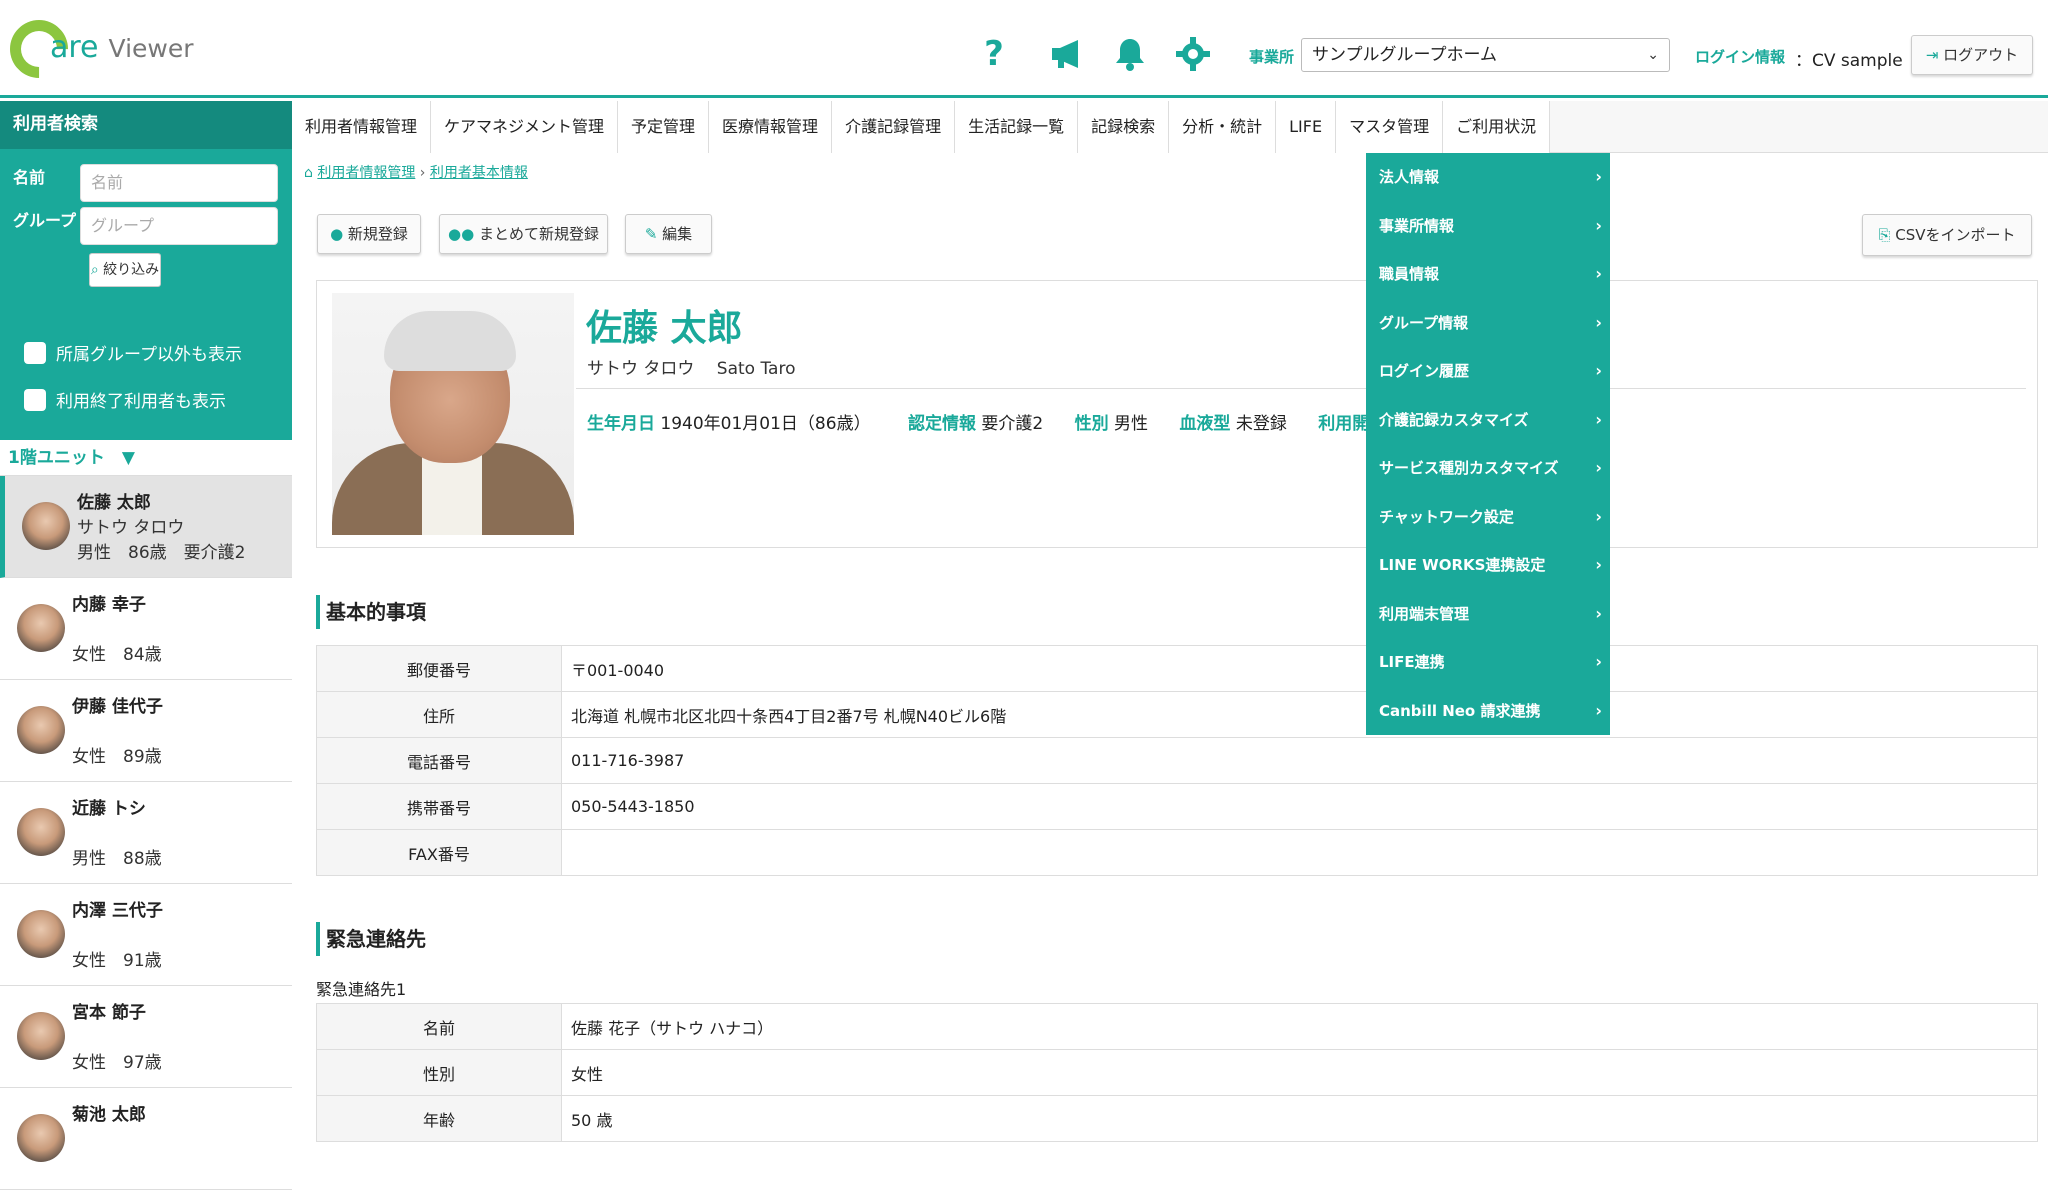  I want to click on filter-button: ⌕ 絞り込み, so click(125, 270).